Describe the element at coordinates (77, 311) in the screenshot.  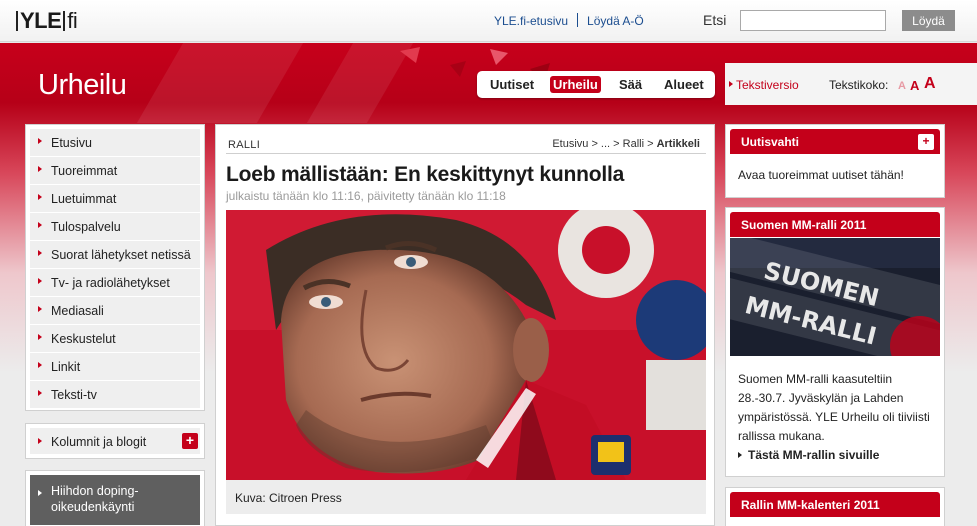
I see `sidebar-item-label: Mediasali` at that location.